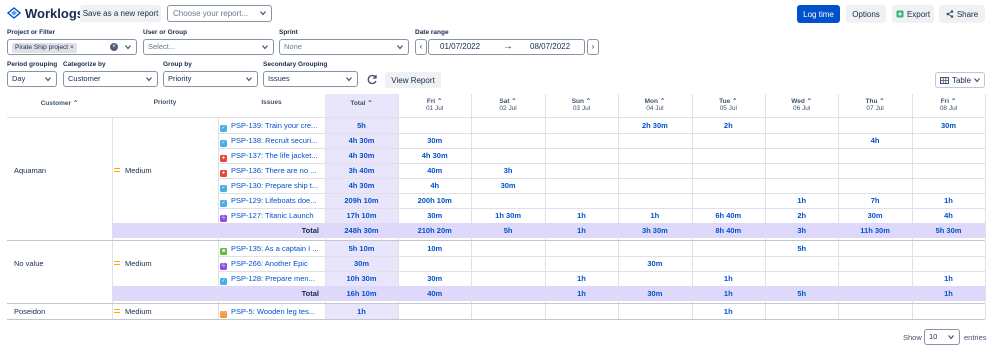  I want to click on day-value: 4h 30m, so click(434, 155).